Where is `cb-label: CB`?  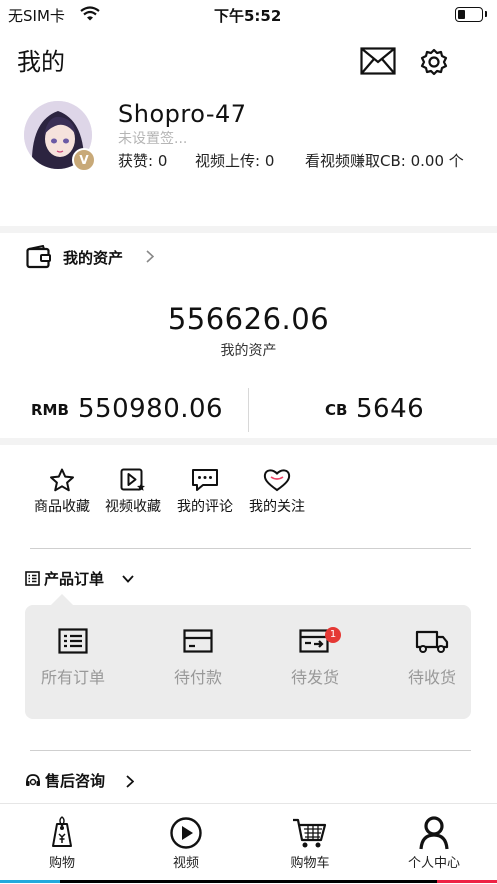
cb-label: CB is located at coordinates (336, 410).